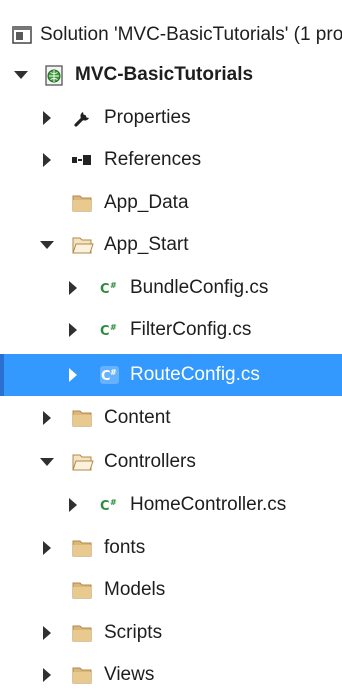 Image resolution: width=342 pixels, height=696 pixels. I want to click on tree-item-fonts: fonts, so click(171, 548).